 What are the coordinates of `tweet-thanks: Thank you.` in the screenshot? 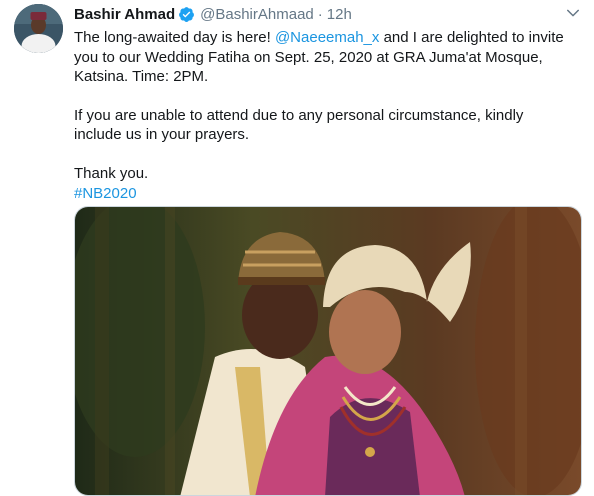 It's located at (111, 173).